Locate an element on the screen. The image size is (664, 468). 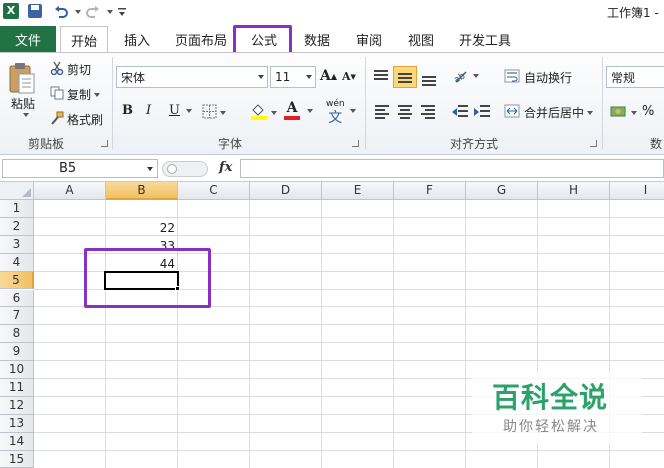
align-center-icon is located at coordinates (405, 112).